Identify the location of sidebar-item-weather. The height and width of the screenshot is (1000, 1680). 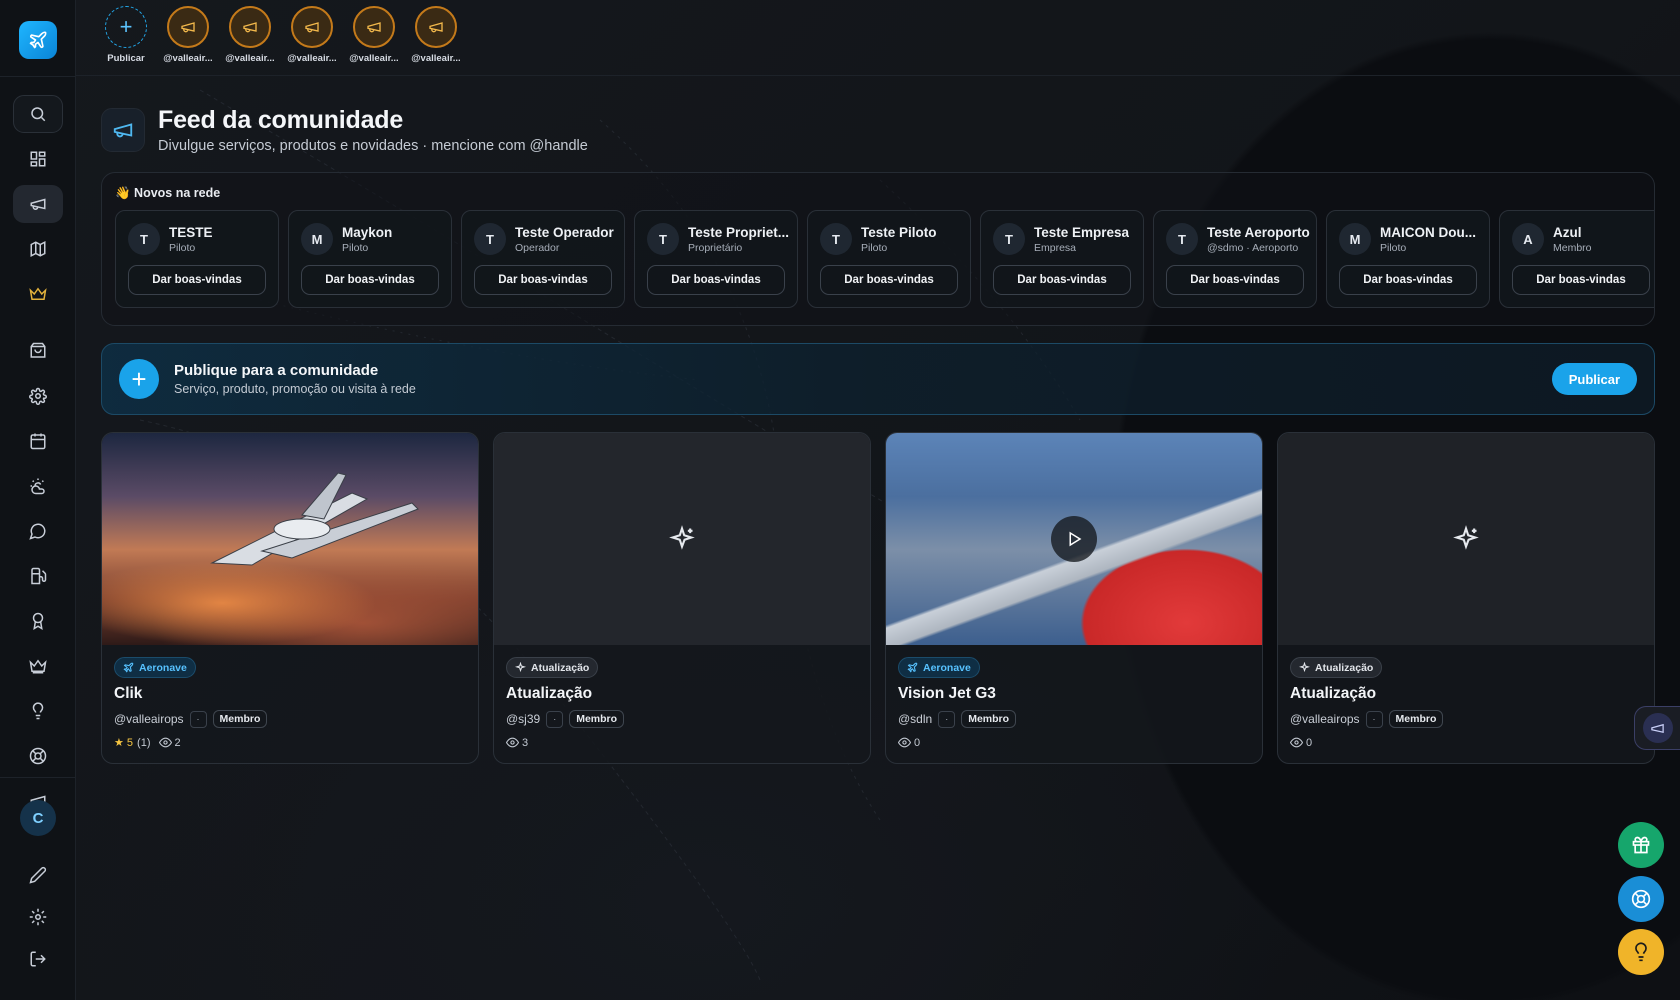
(38, 486).